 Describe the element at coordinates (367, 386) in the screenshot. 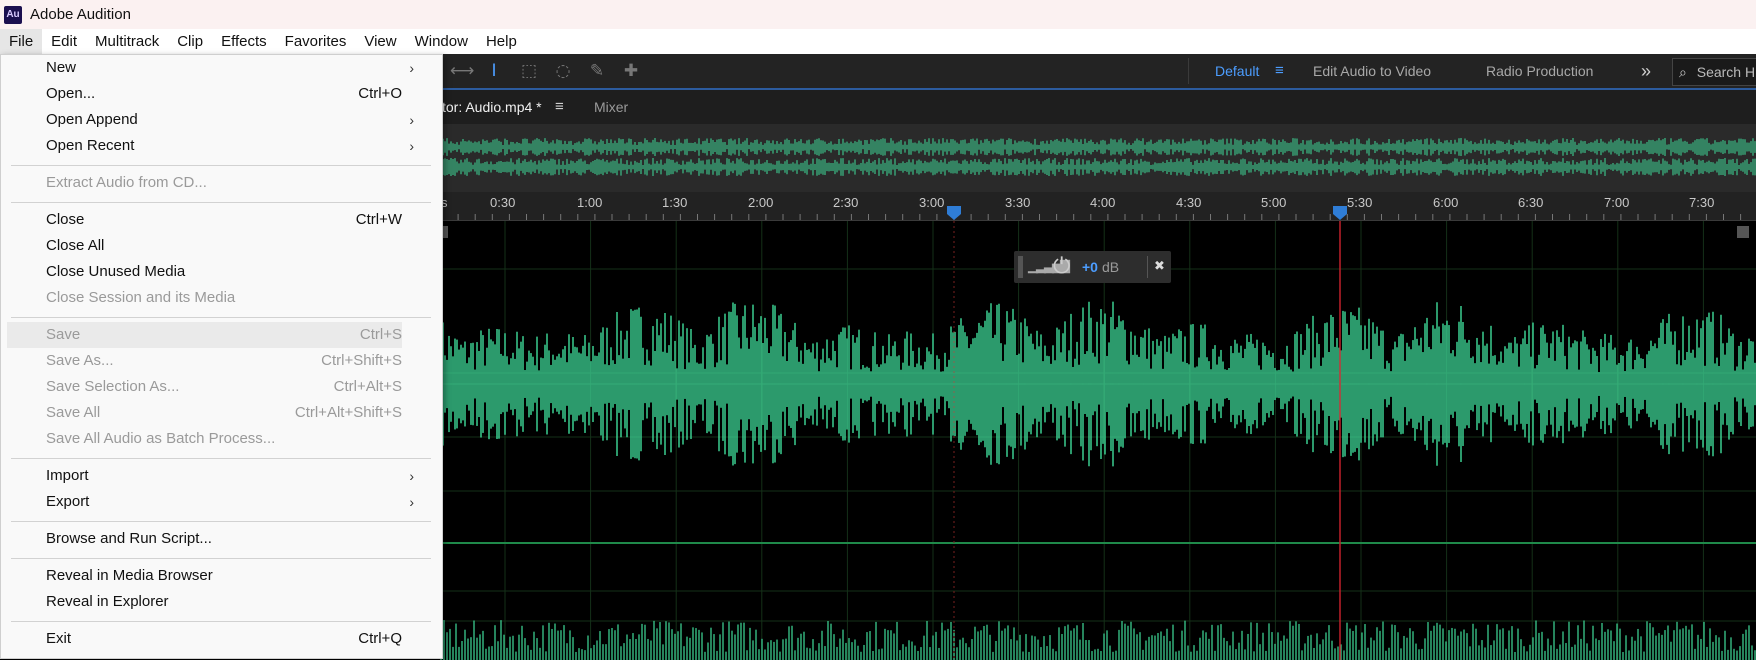

I see `menu-item-shortcut: Ctrl+Alt+S` at that location.